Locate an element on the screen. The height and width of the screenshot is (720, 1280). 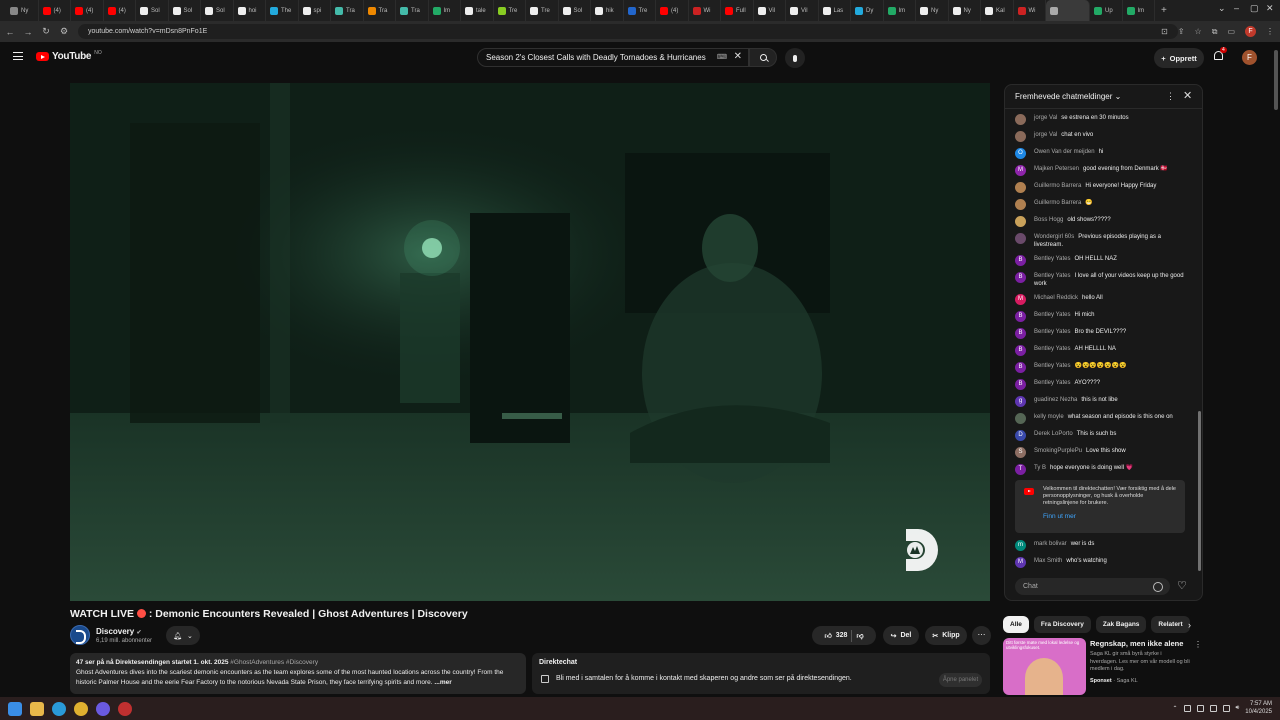
account-avatar: F is located at coordinates (1249, 57).